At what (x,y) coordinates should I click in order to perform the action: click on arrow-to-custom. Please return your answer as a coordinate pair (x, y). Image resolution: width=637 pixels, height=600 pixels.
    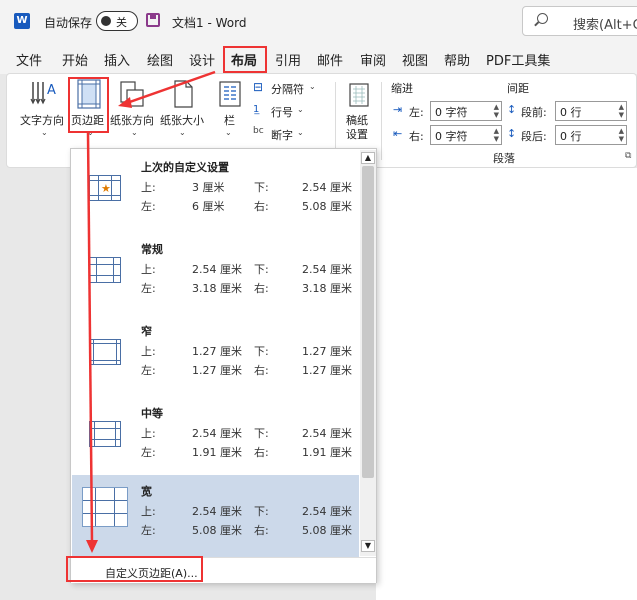
    Looking at the image, I should click on (90, 338).